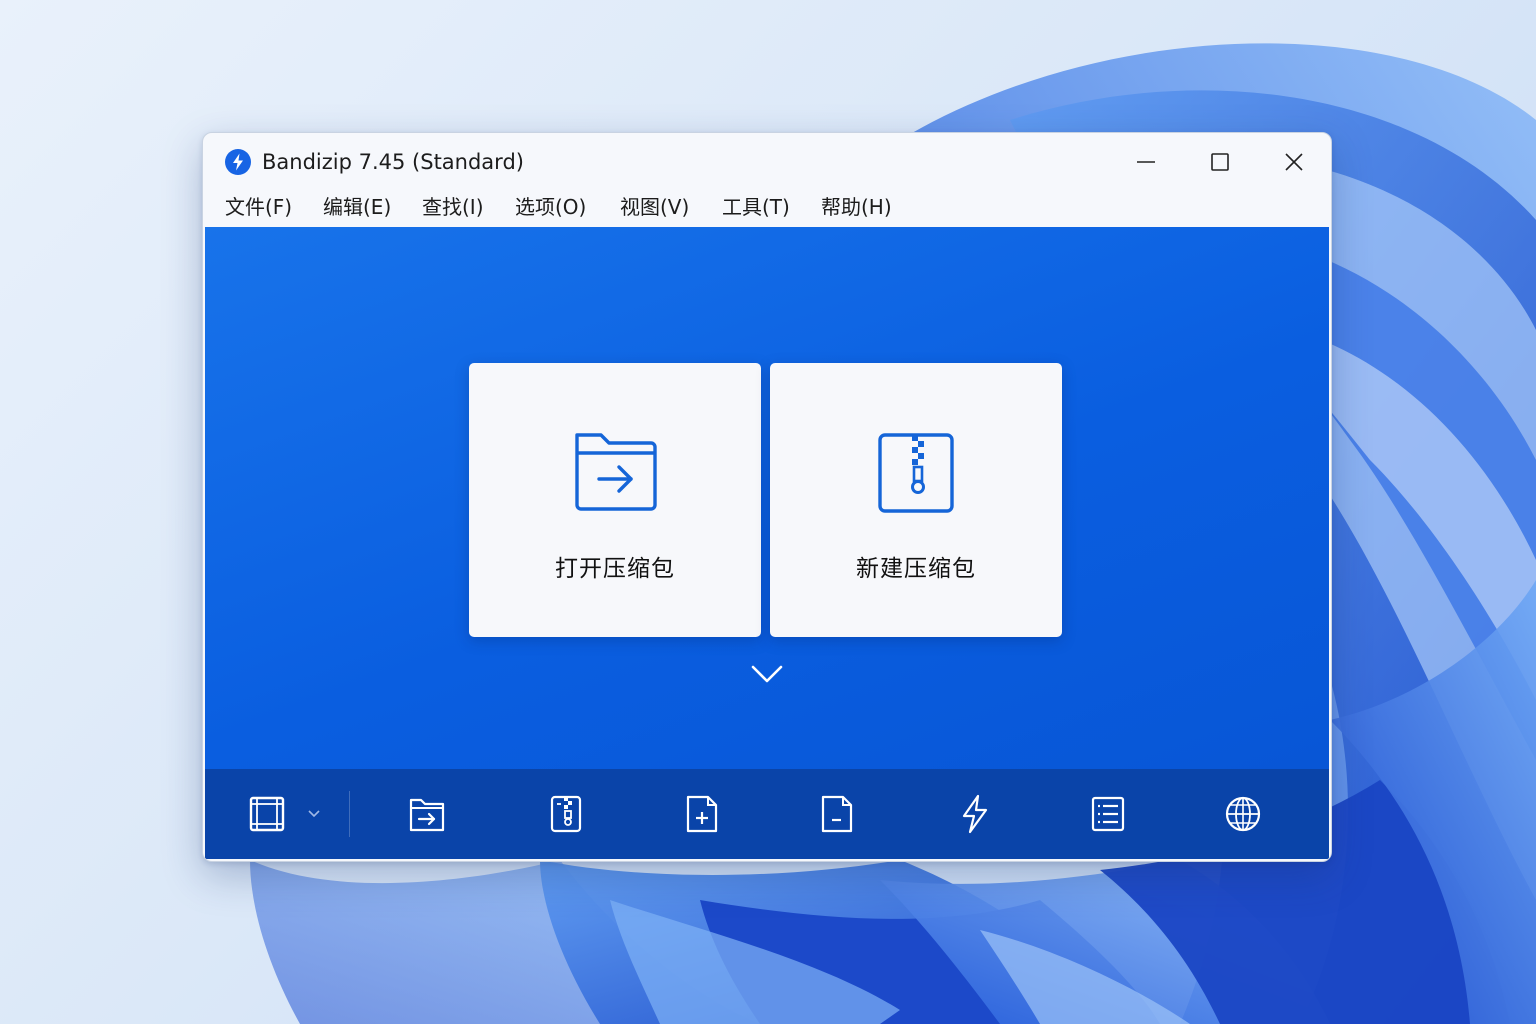 This screenshot has width=1536, height=1024. Describe the element at coordinates (856, 207) in the screenshot. I see `menu-help: 帮助(H)` at that location.